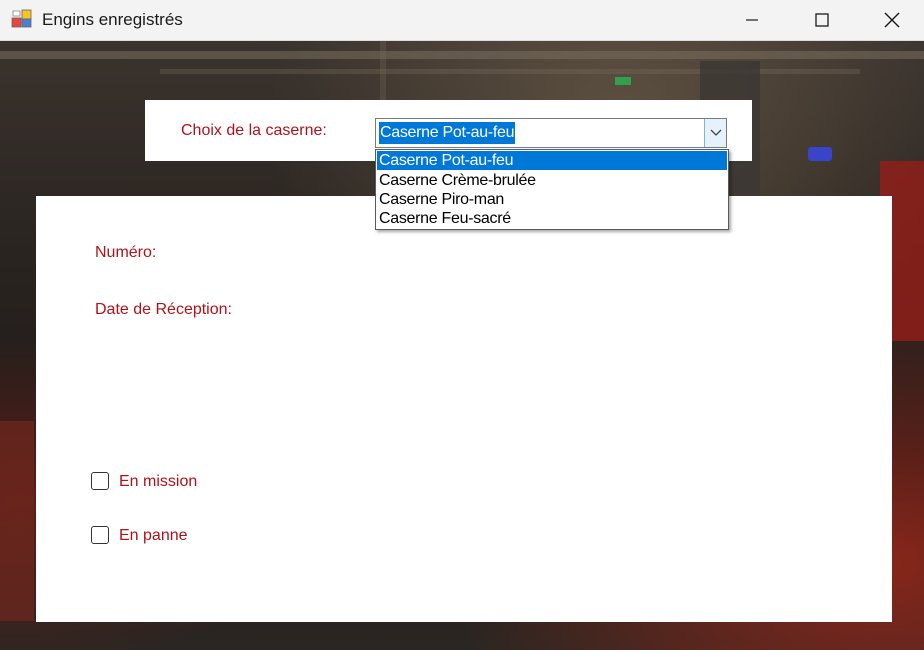 This screenshot has height=650, width=924. I want to click on maximize-icon, so click(822, 20).